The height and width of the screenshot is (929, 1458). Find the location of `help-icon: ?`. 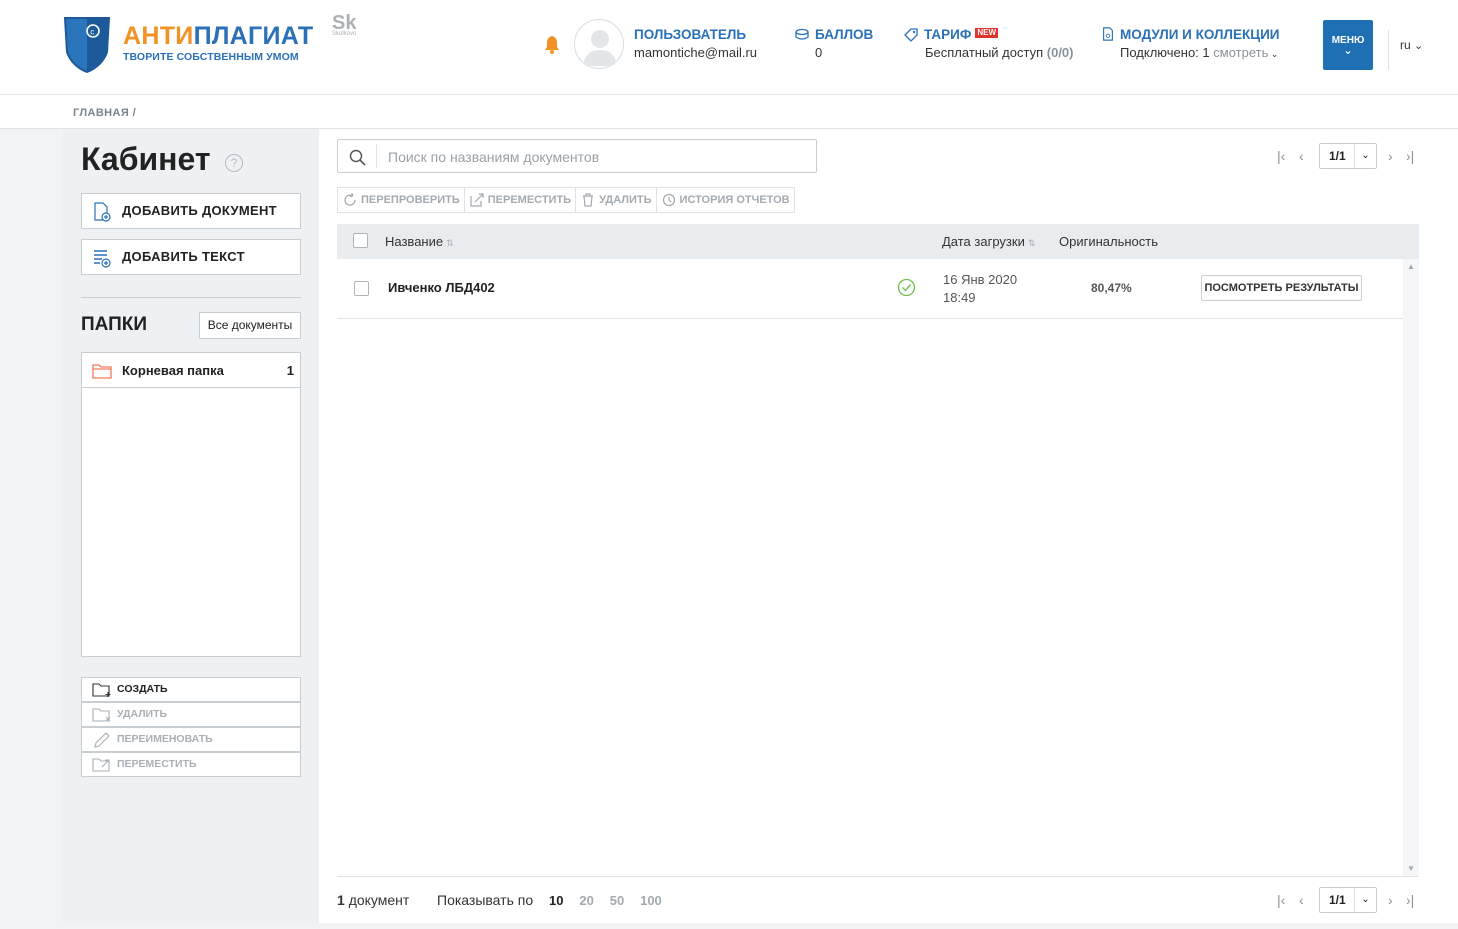

help-icon: ? is located at coordinates (234, 163).